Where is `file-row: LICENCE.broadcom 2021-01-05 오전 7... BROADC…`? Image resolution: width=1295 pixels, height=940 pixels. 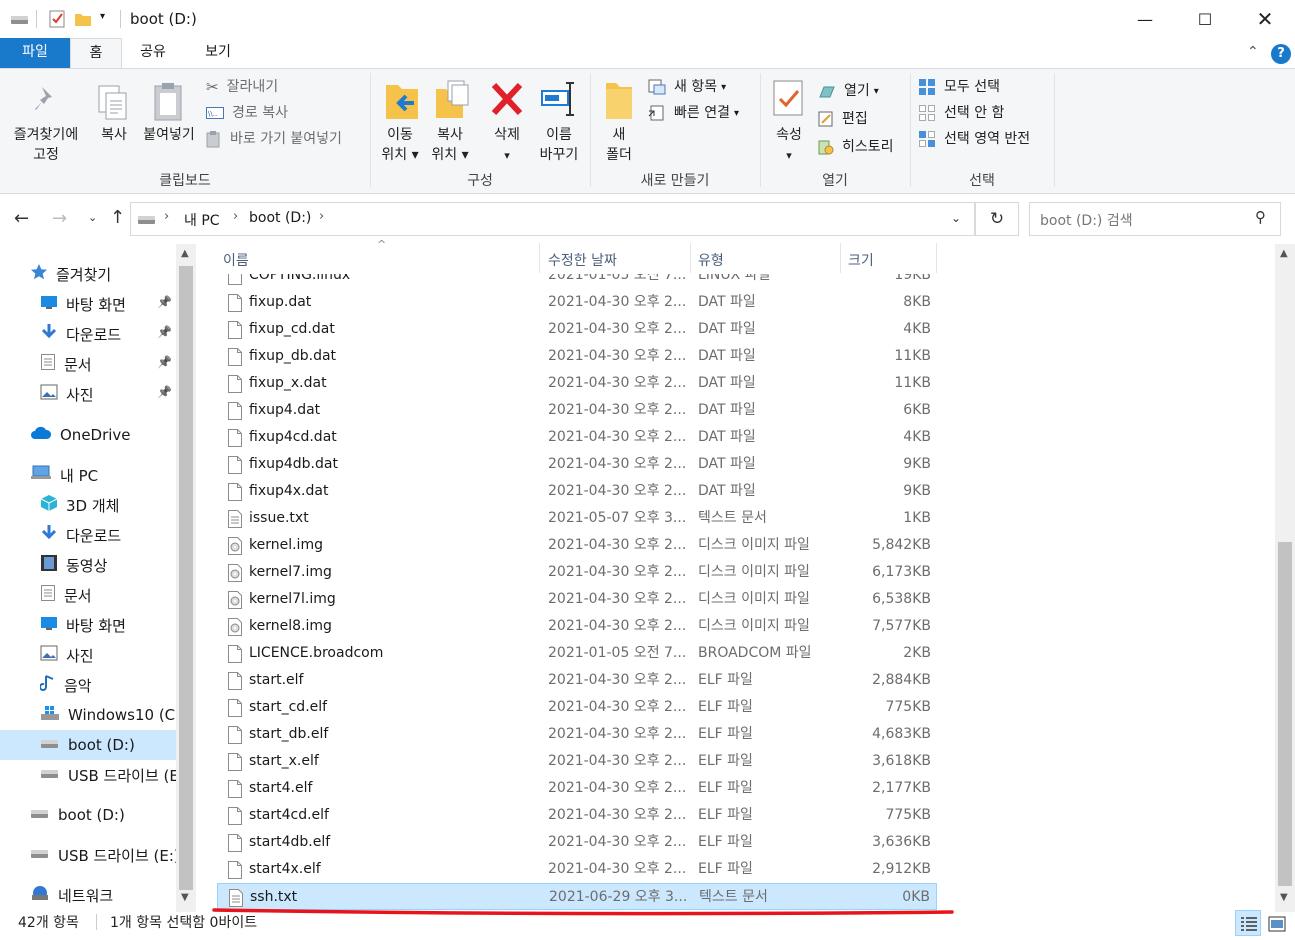 file-row: LICENCE.broadcom 2021-01-05 오전 7... BROADC… is located at coordinates (577, 653).